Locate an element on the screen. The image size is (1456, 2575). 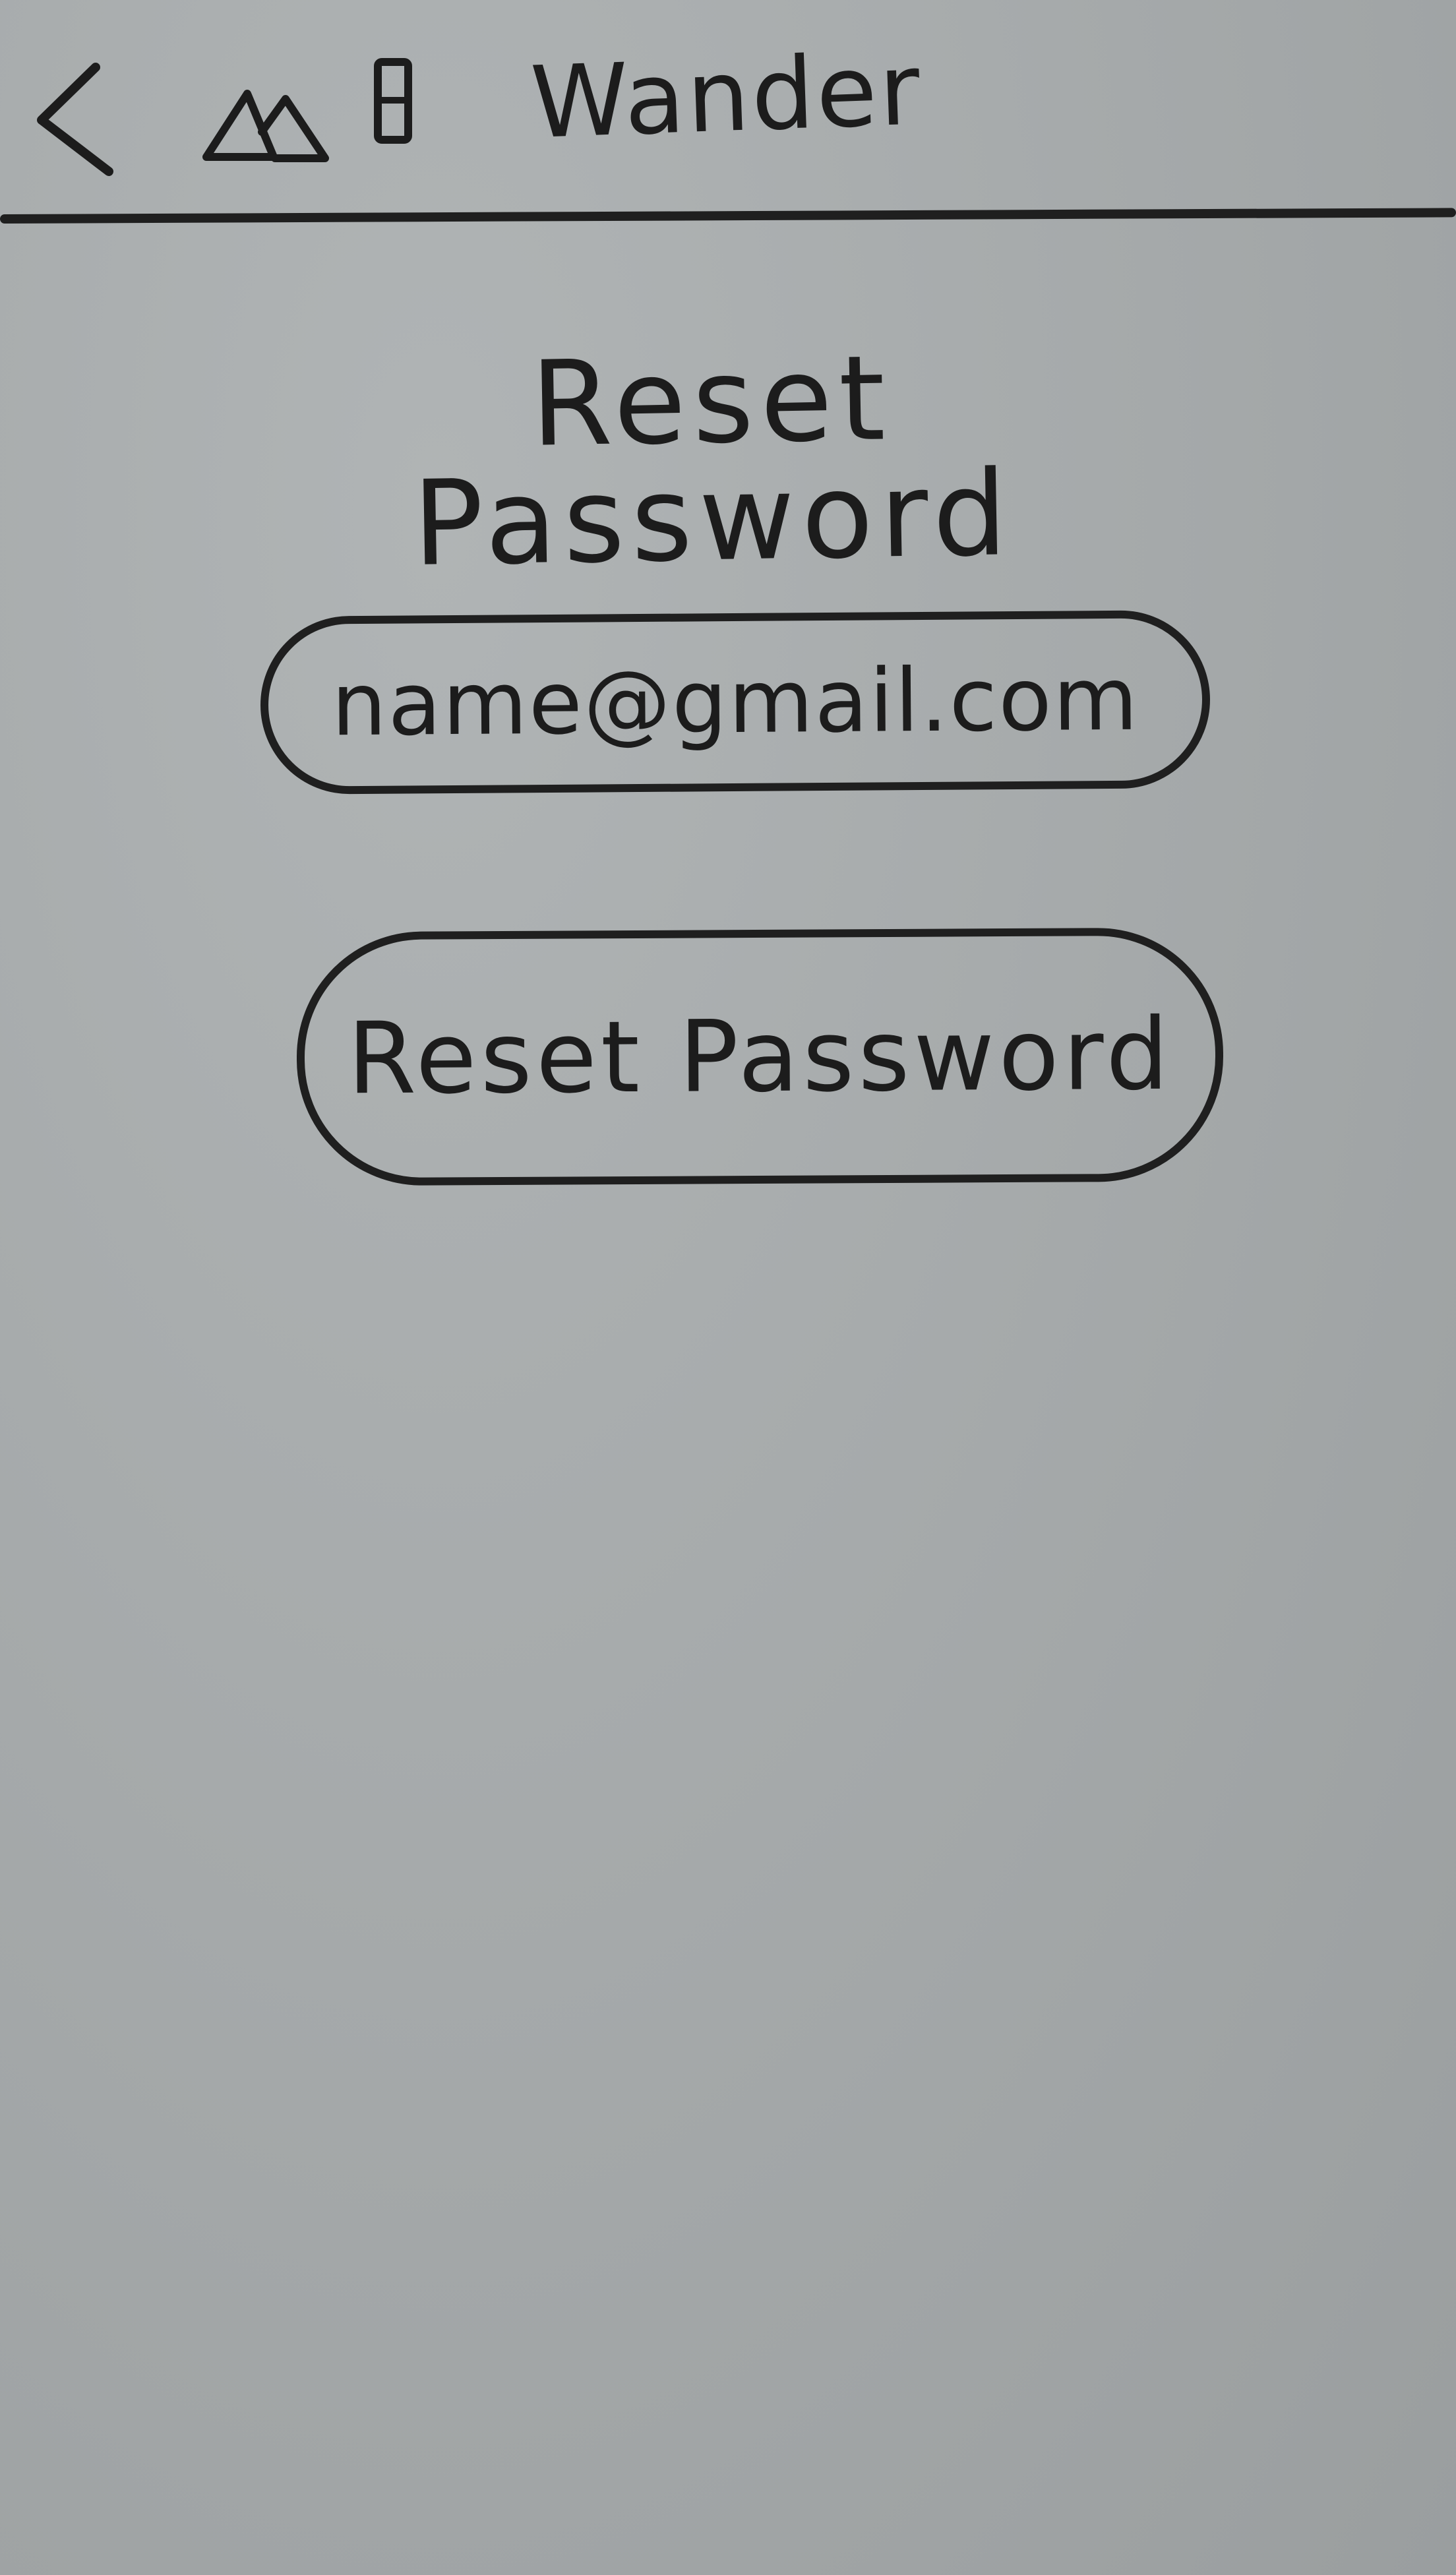
page-title: Reset Password is located at coordinates (713, 461).